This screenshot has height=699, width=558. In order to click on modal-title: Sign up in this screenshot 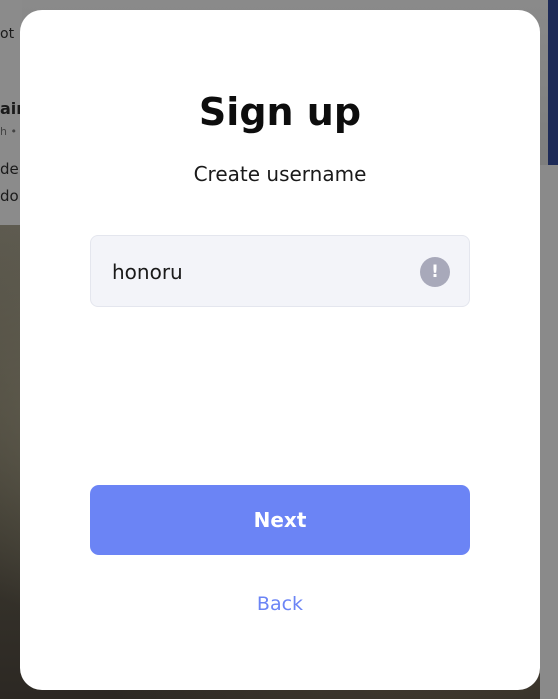, I will do `click(280, 112)`.